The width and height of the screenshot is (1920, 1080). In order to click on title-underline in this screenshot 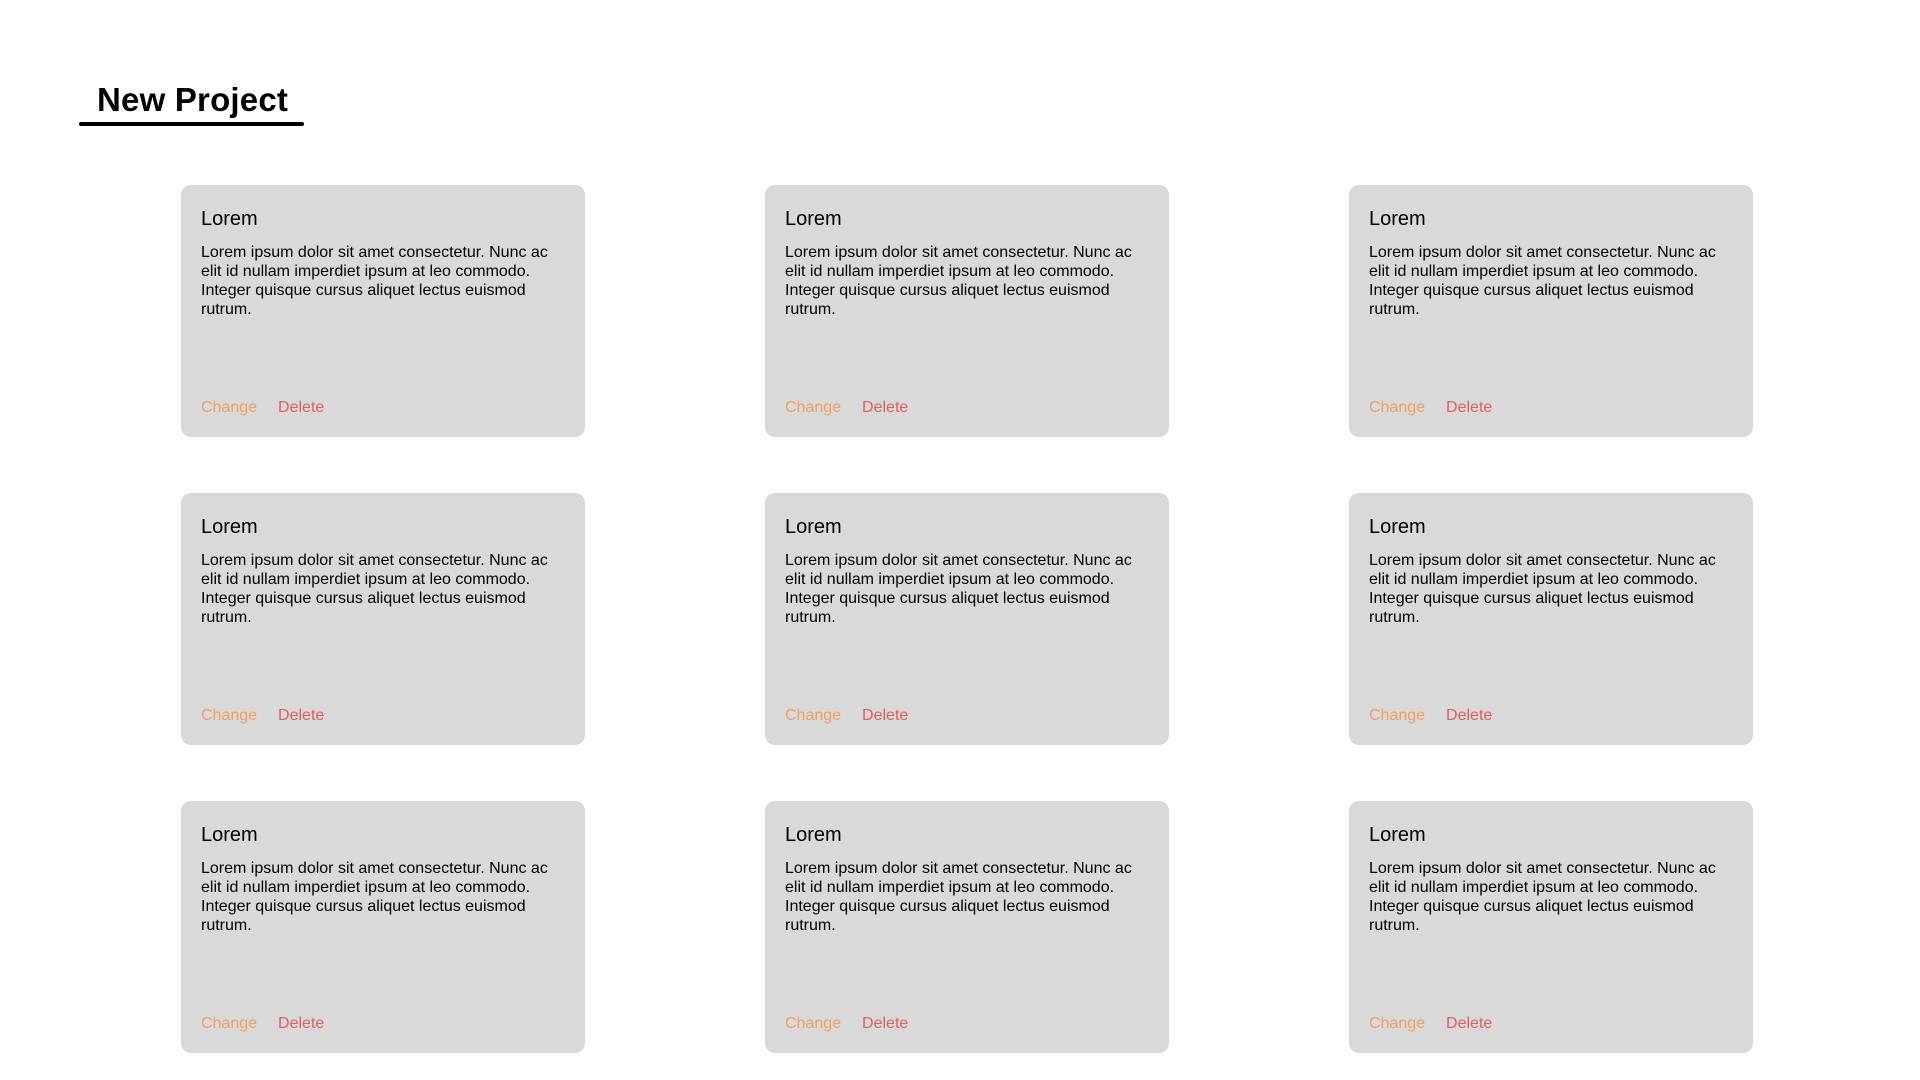, I will do `click(191, 124)`.